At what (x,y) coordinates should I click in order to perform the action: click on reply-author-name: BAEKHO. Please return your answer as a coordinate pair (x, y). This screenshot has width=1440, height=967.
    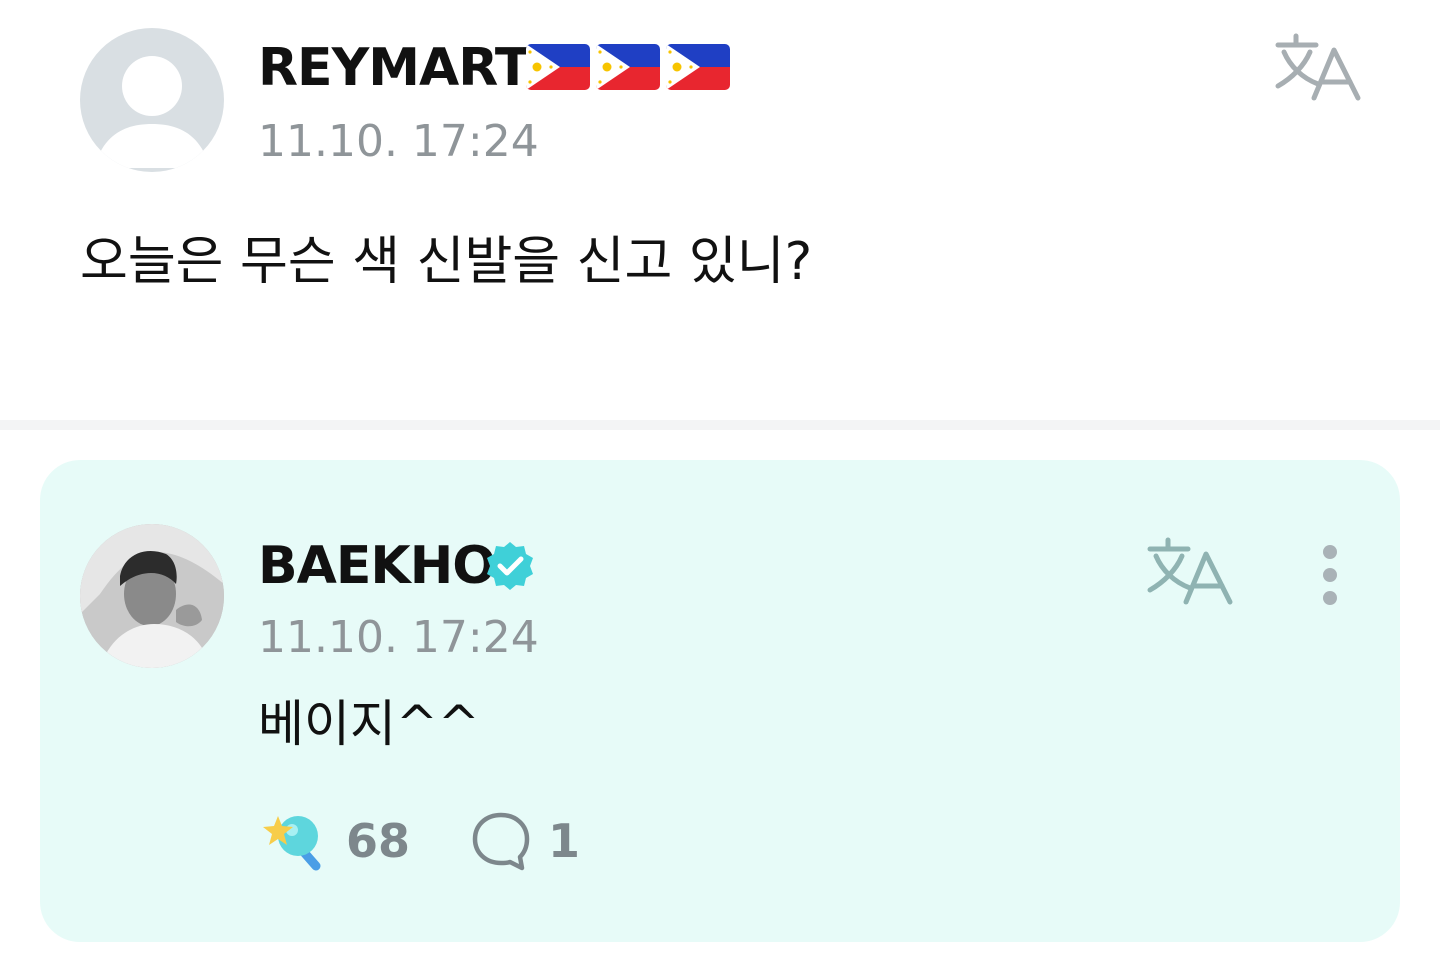
    Looking at the image, I should click on (377, 566).